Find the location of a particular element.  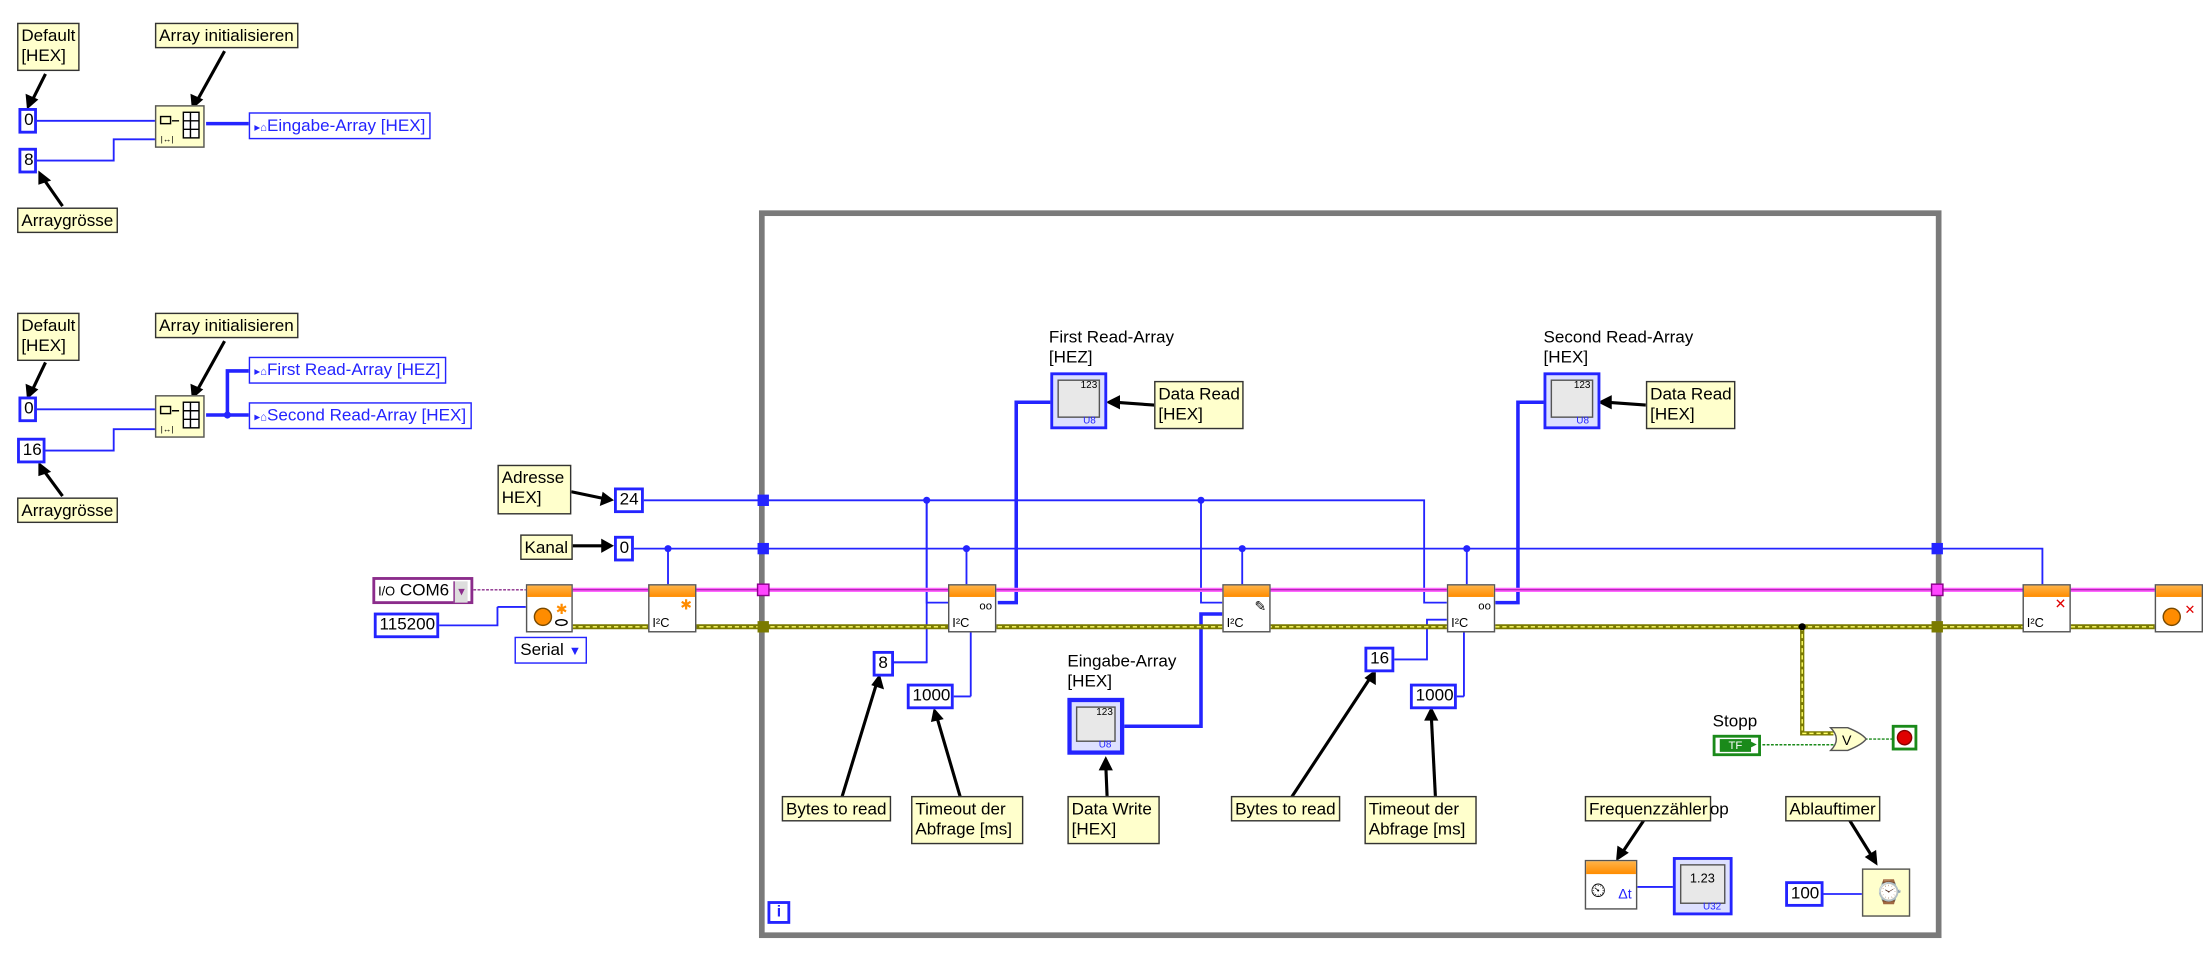

i2c-read-node-1: I²C oo is located at coordinates (972, 608).